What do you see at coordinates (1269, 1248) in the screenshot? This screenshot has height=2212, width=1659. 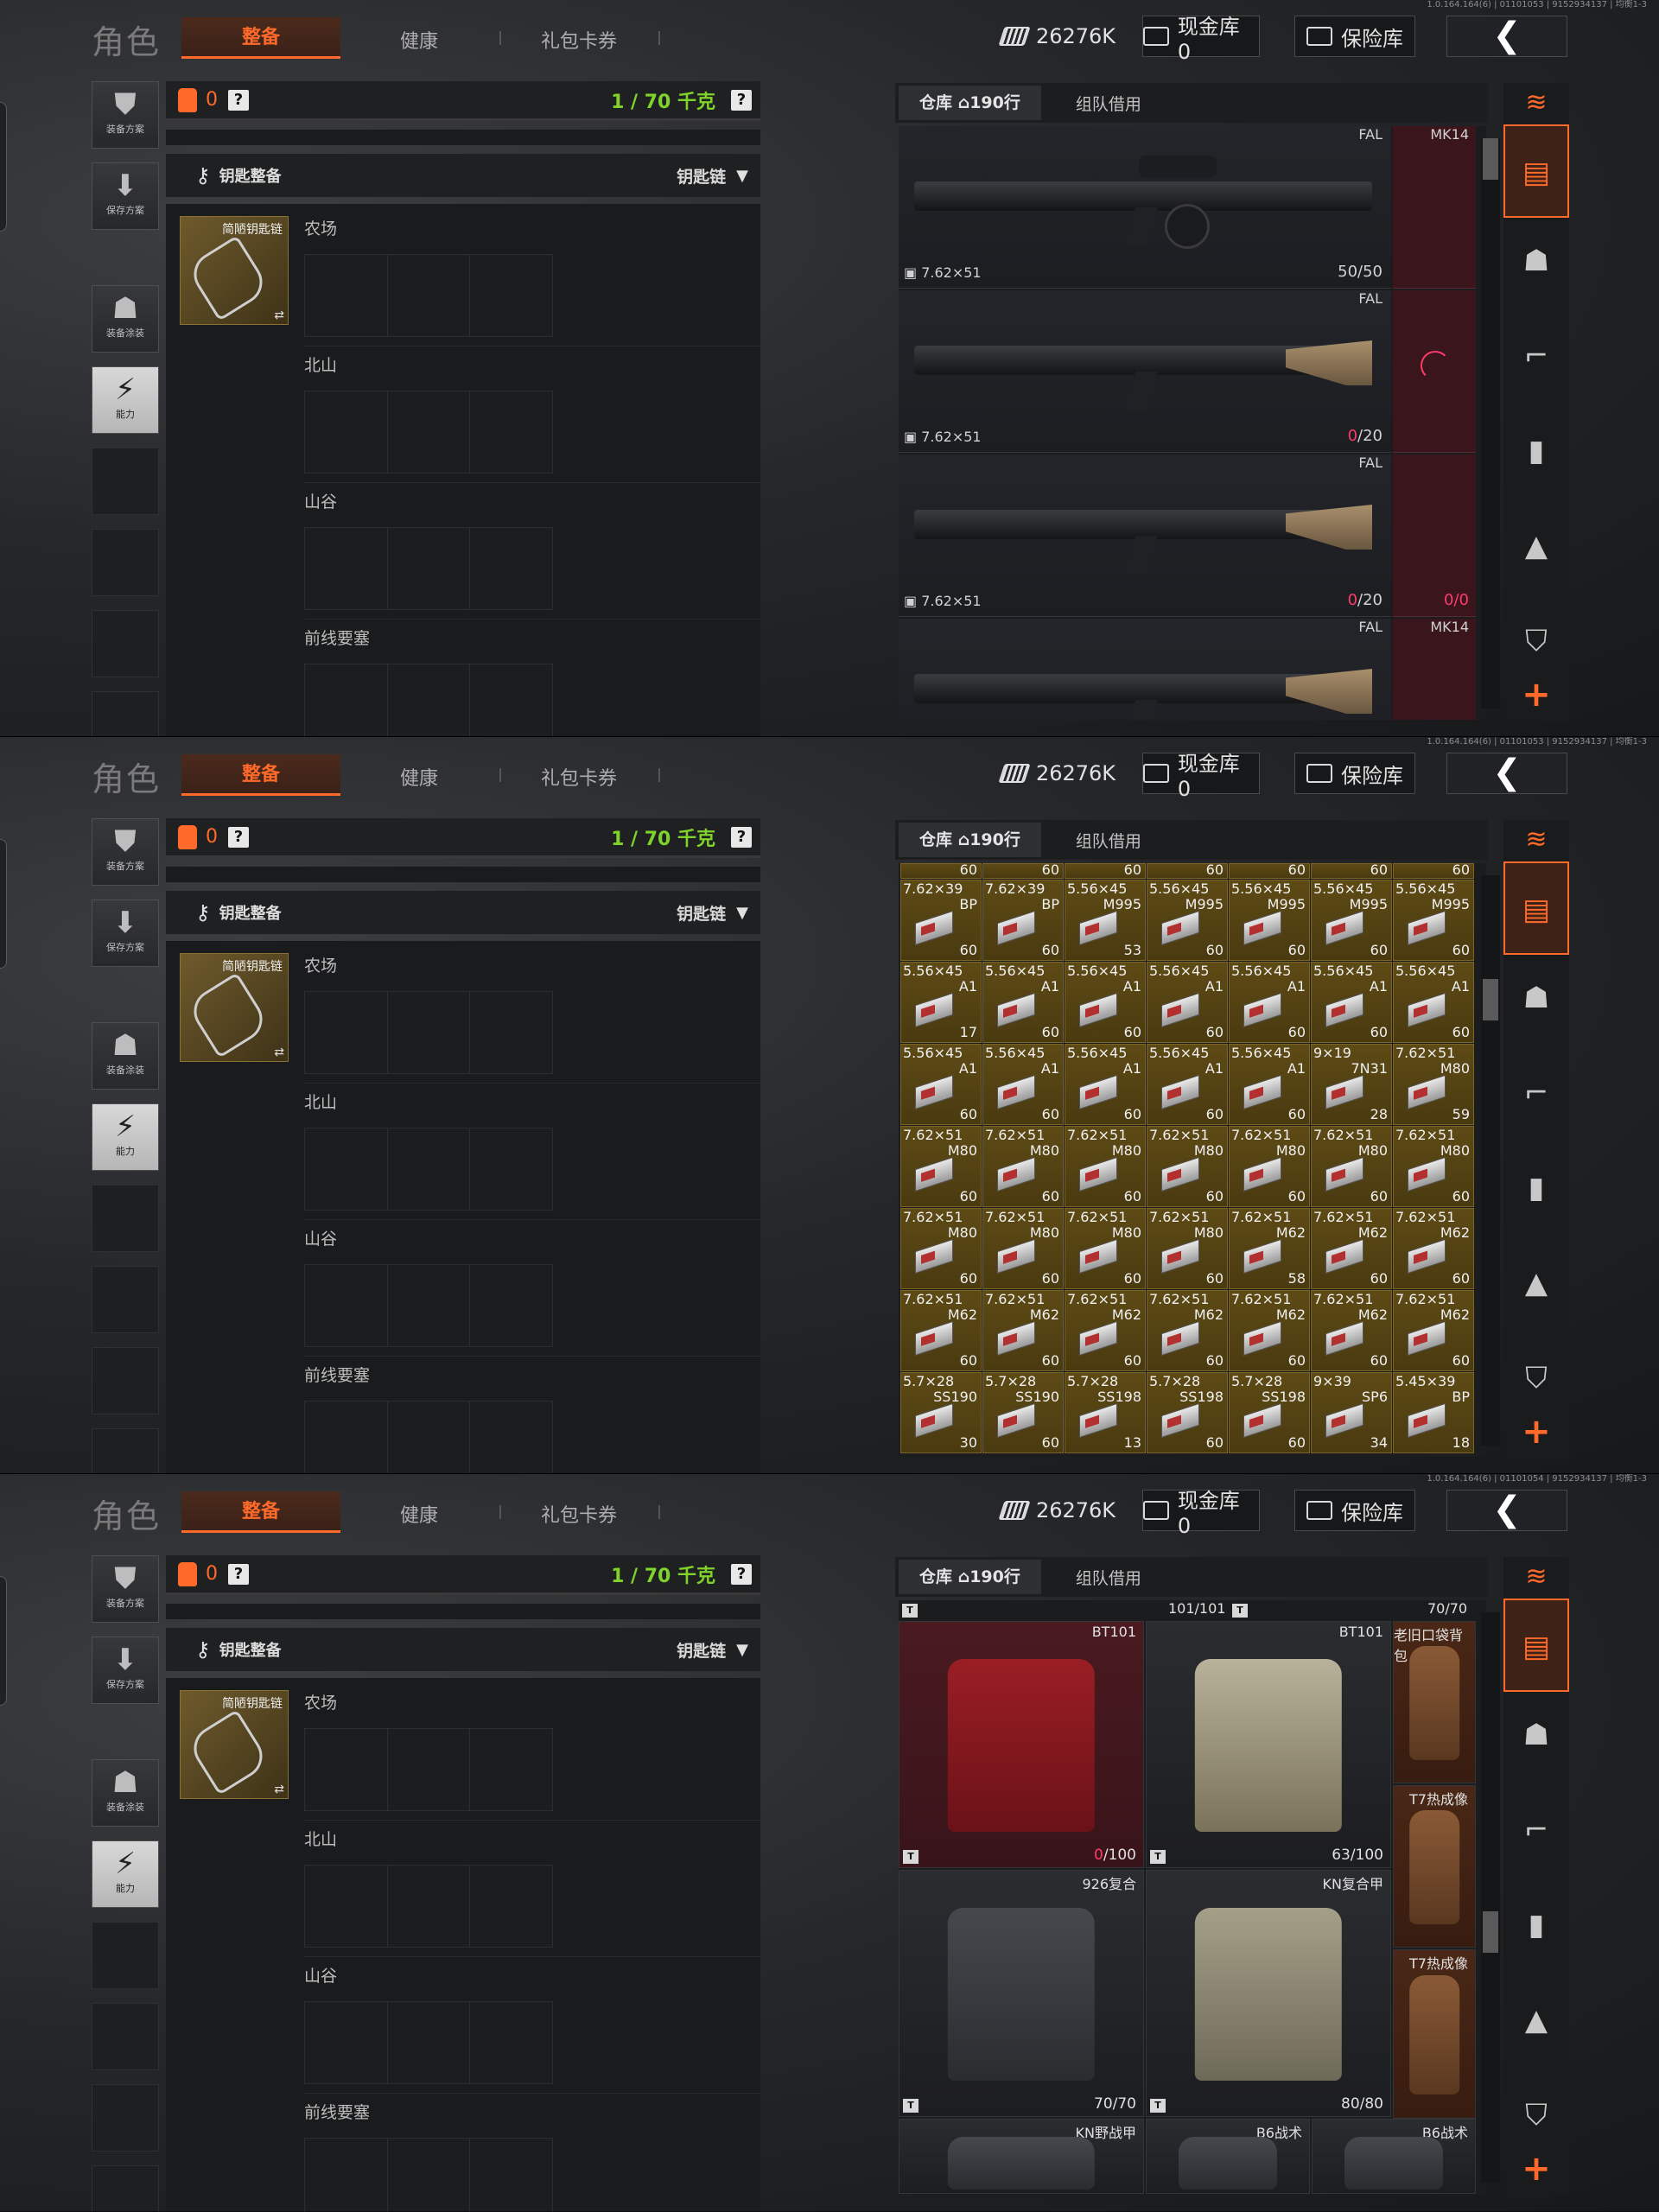 I see `ammo-item: 7.62×51 M62 58` at bounding box center [1269, 1248].